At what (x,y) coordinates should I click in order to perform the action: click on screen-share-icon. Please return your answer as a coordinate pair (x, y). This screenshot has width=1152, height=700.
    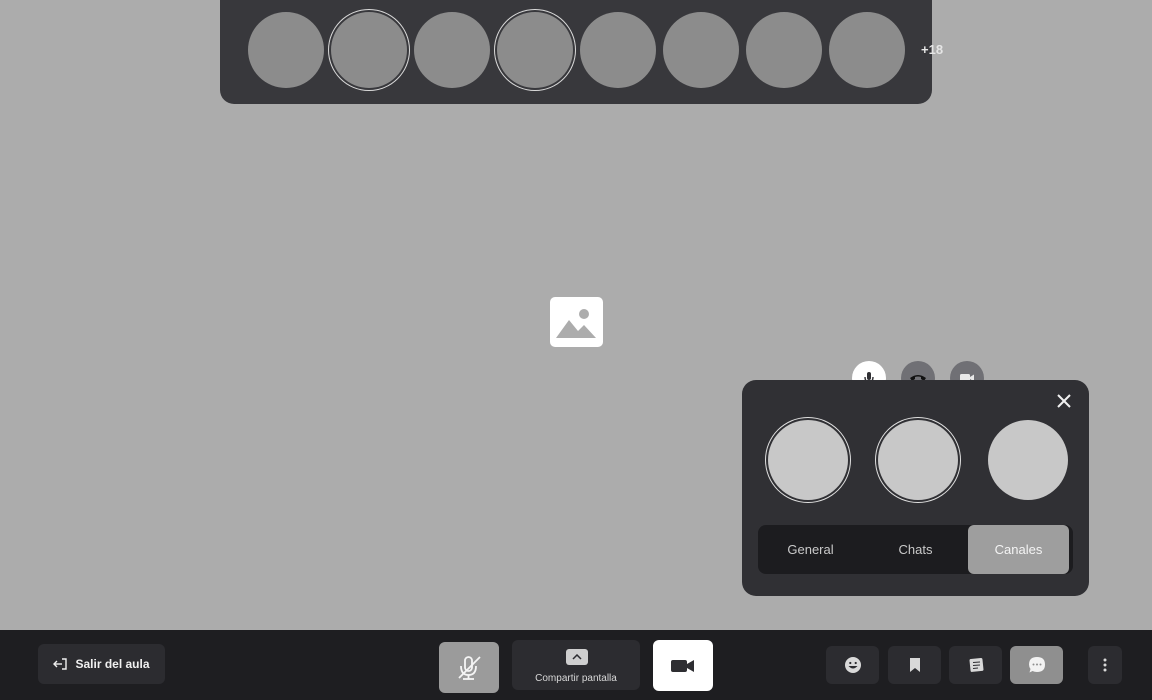
    Looking at the image, I should click on (577, 657).